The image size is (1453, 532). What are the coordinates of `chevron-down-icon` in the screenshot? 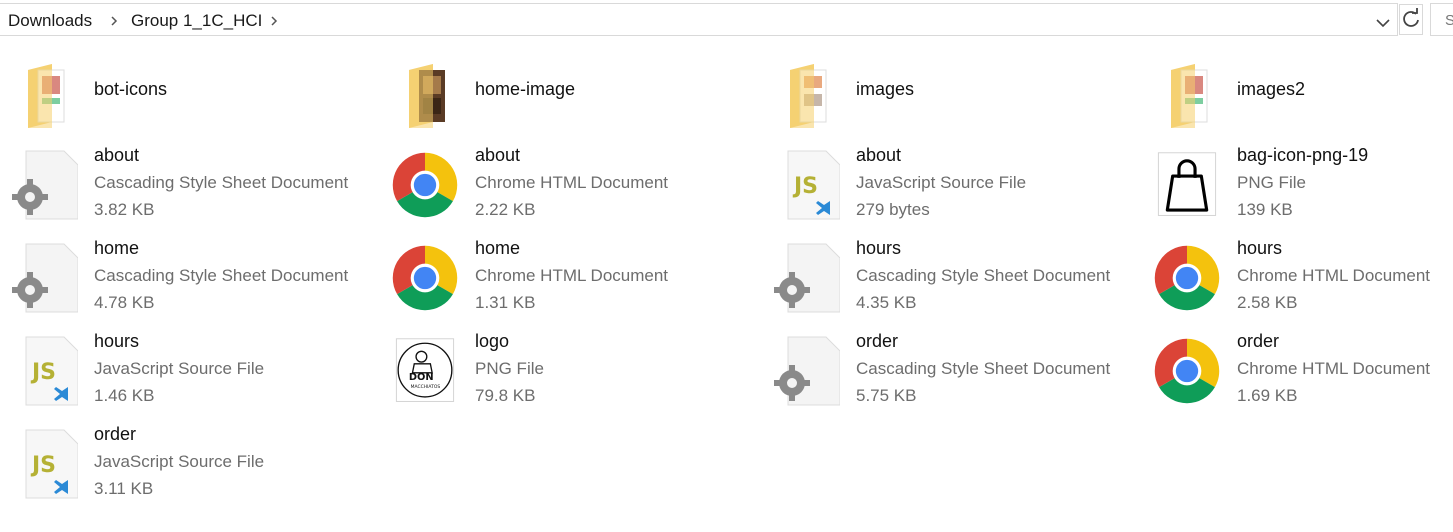 It's located at (1383, 23).